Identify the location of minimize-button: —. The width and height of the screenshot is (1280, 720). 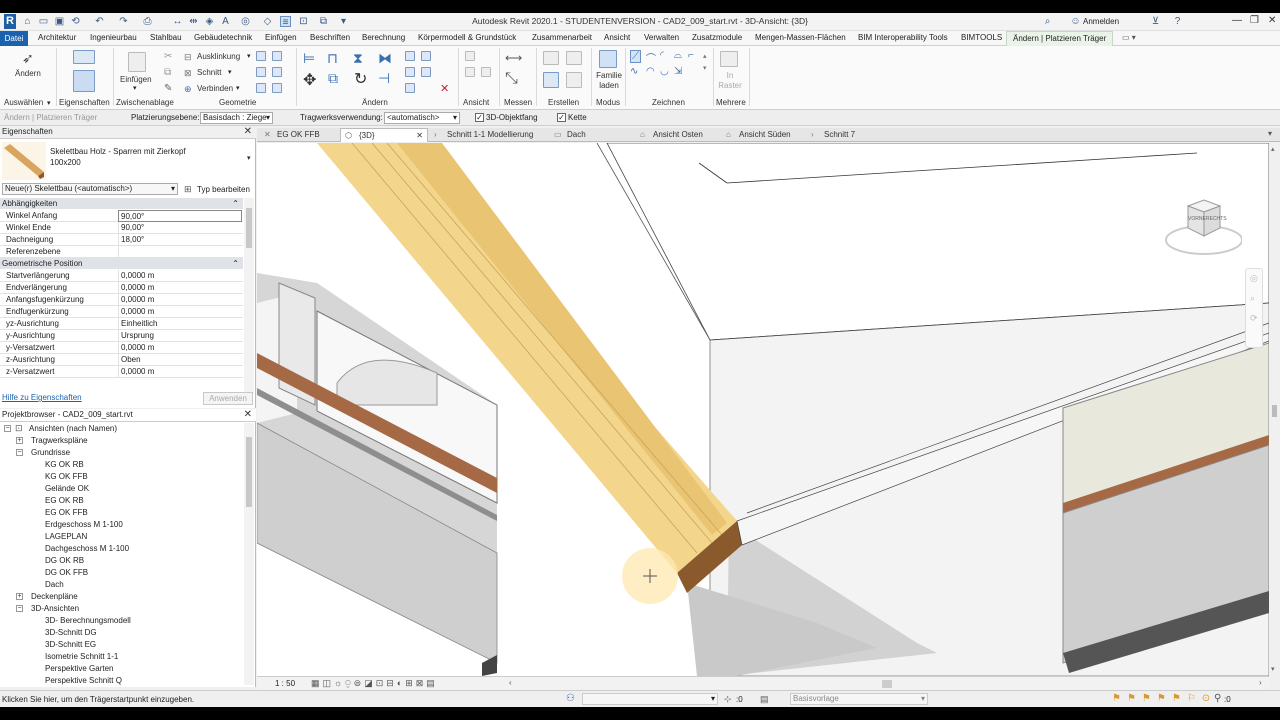
(1237, 20).